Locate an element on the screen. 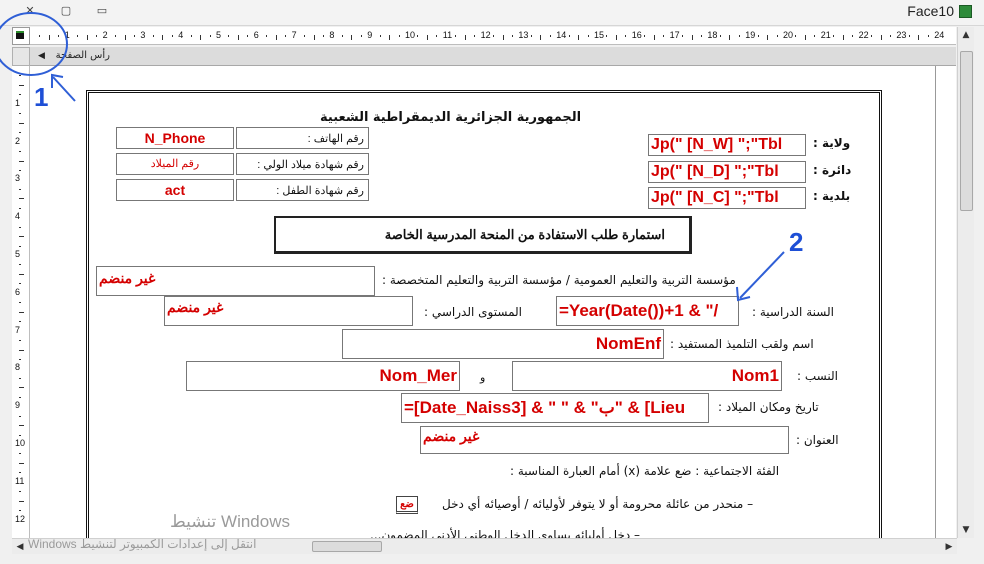  scroll-left-icon: ◀ is located at coordinates (20, 547).